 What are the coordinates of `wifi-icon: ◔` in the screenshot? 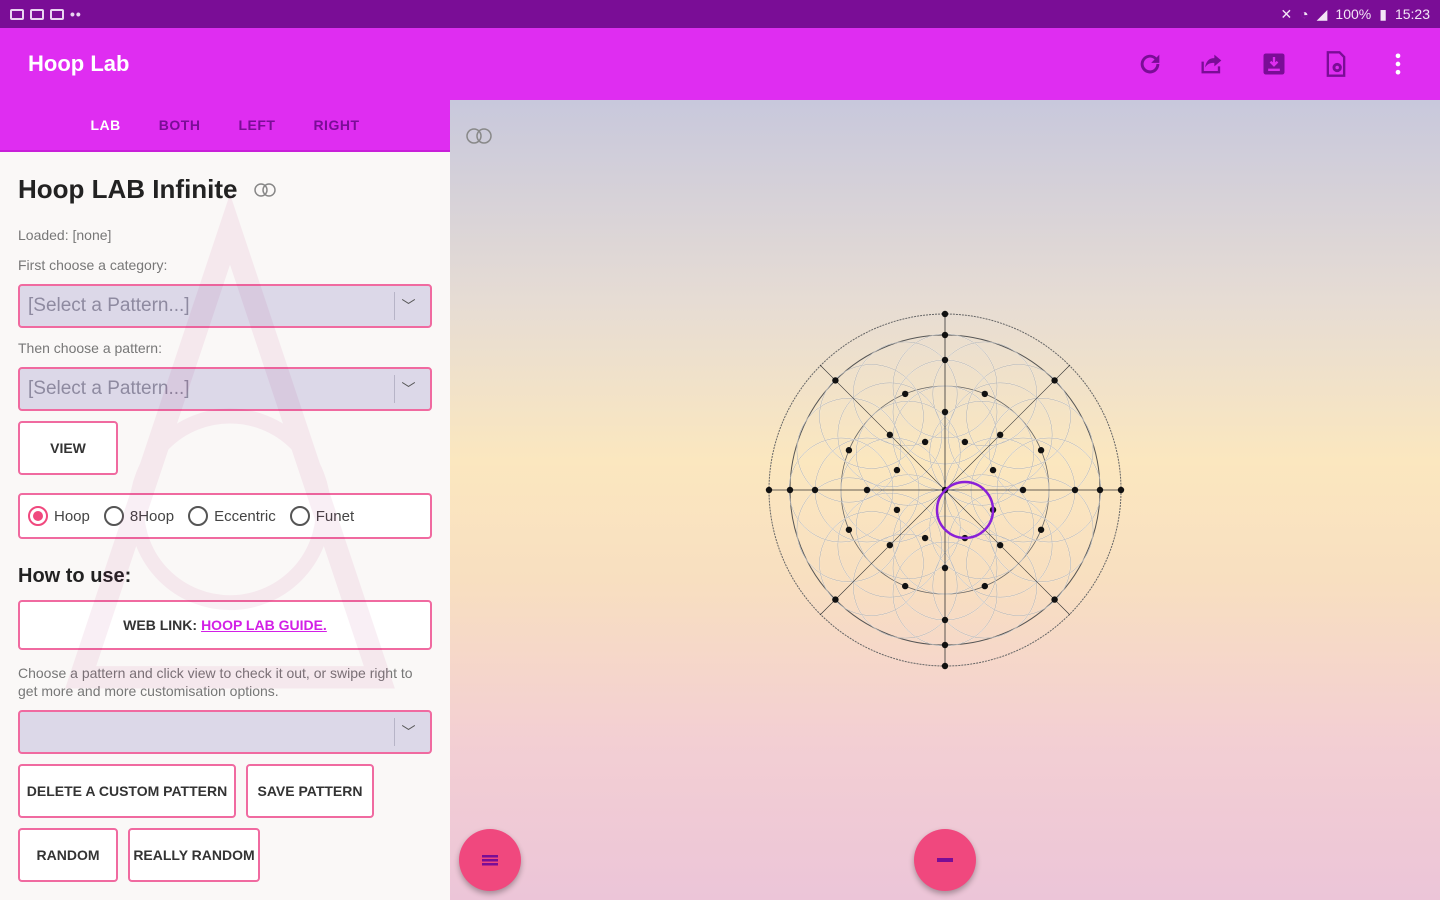 It's located at (1304, 14).